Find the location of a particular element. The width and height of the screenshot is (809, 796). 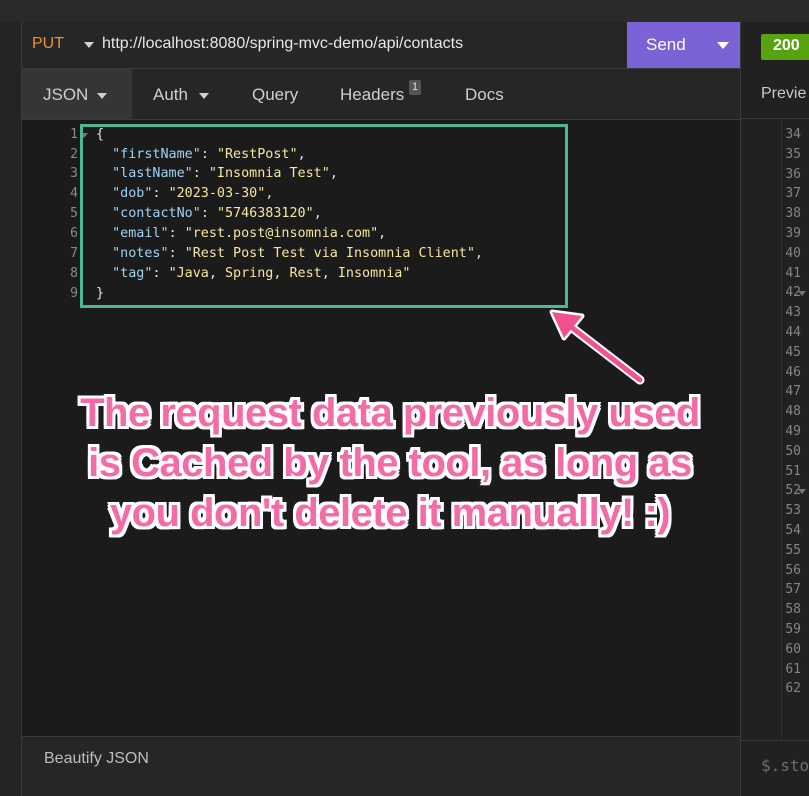

tab-preview: Previe is located at coordinates (783, 94).